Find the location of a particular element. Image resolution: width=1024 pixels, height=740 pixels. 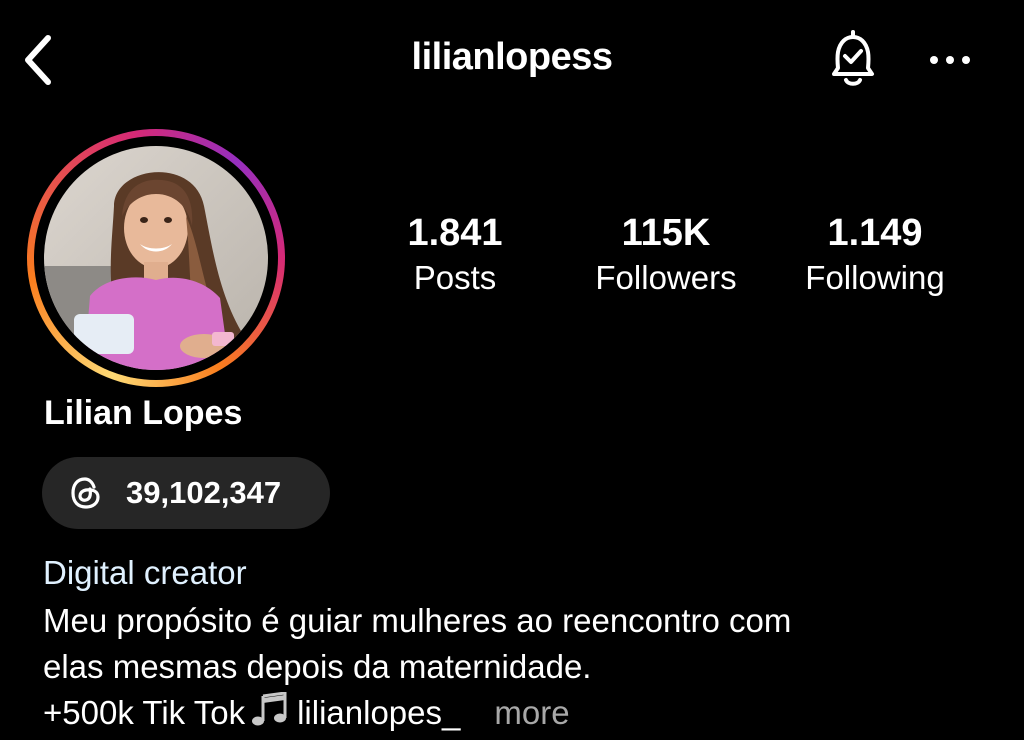

avatar is located at coordinates (156, 258).